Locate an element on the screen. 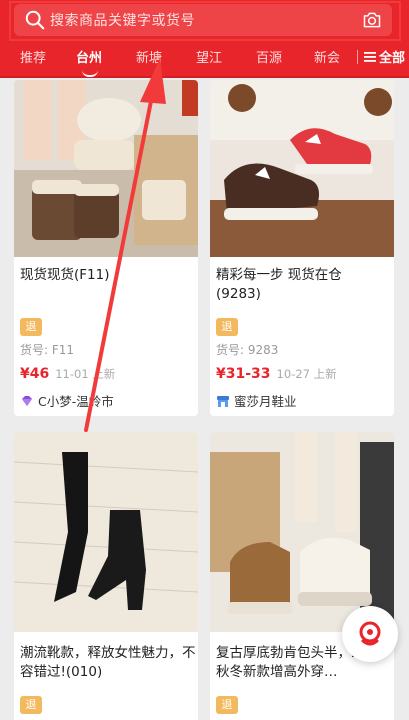 This screenshot has width=409, height=720. floating-action-button is located at coordinates (370, 634).